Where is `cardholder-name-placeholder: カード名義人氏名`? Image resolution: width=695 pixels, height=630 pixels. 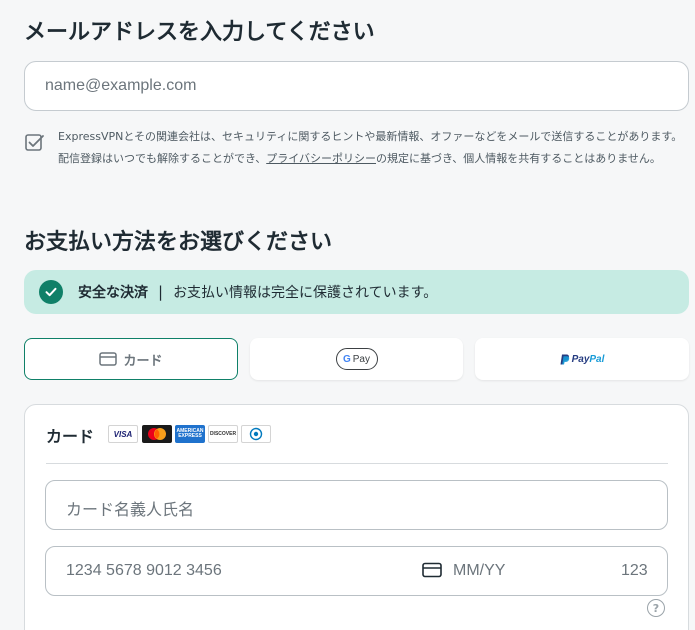 cardholder-name-placeholder: カード名義人氏名 is located at coordinates (130, 510).